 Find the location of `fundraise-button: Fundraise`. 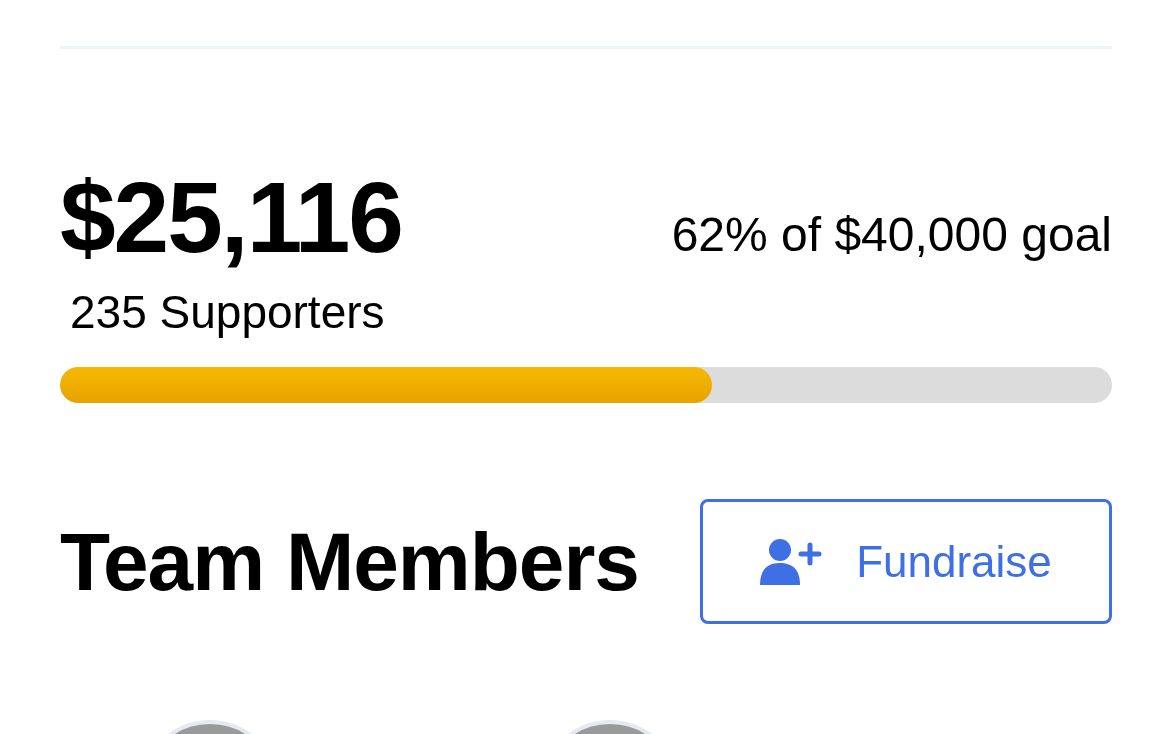

fundraise-button: Fundraise is located at coordinates (906, 561).